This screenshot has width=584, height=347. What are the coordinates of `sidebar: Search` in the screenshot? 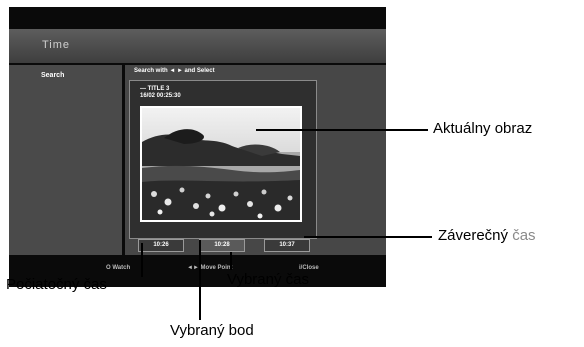 It's located at (65, 160).